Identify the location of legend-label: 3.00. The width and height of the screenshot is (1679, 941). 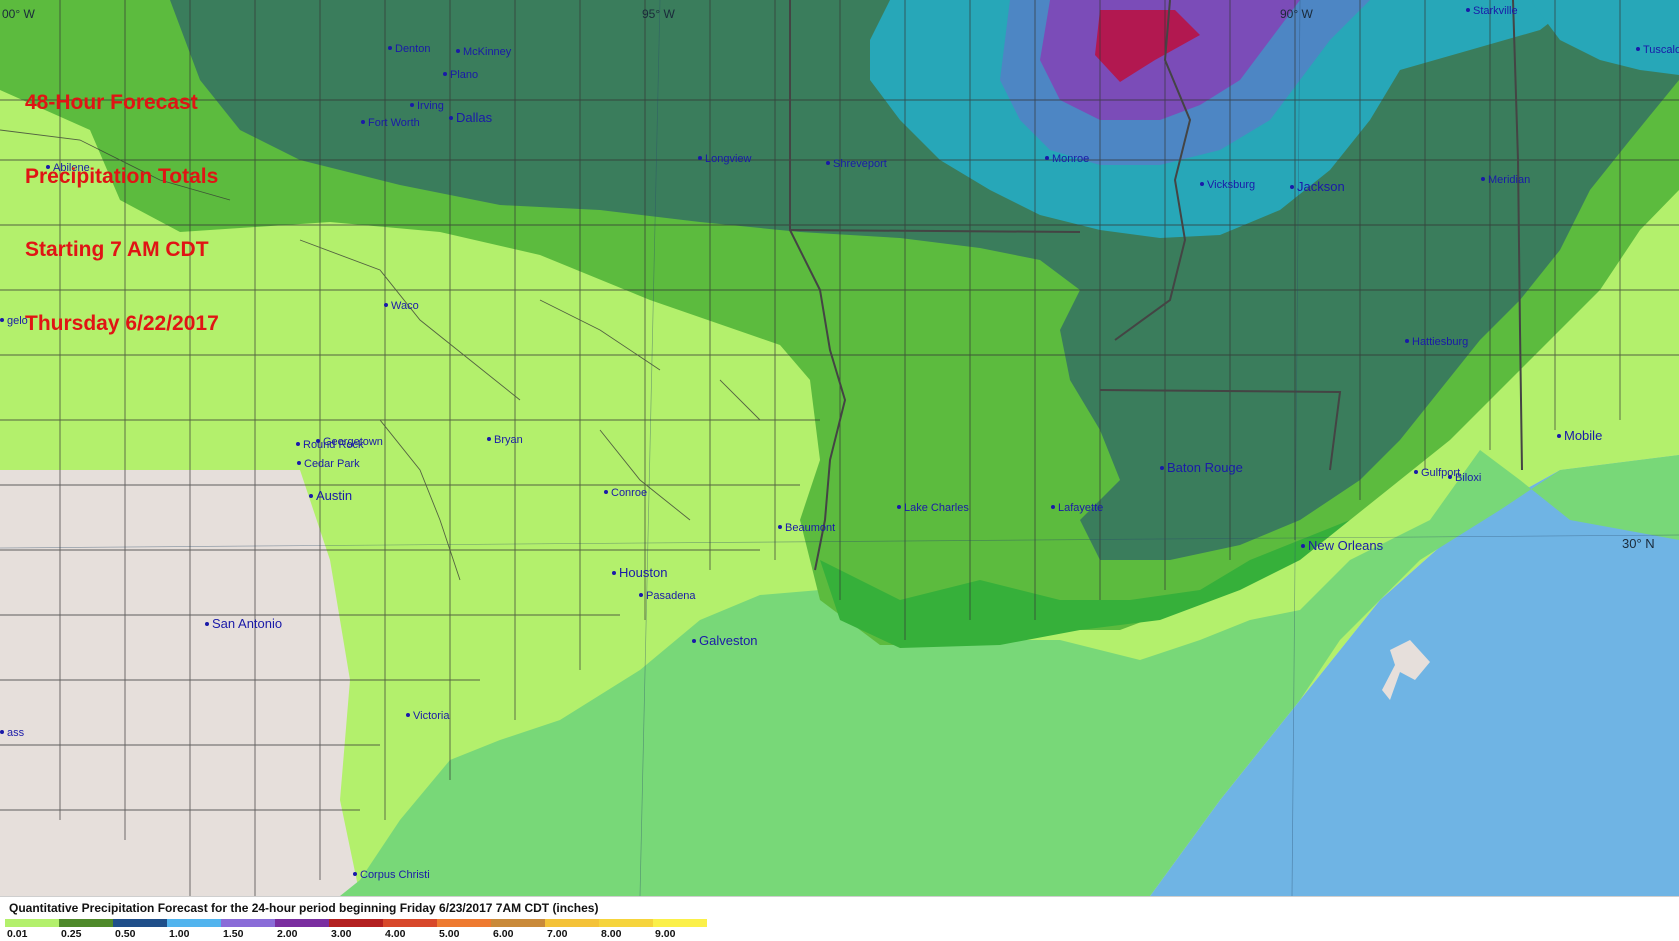
(341, 934).